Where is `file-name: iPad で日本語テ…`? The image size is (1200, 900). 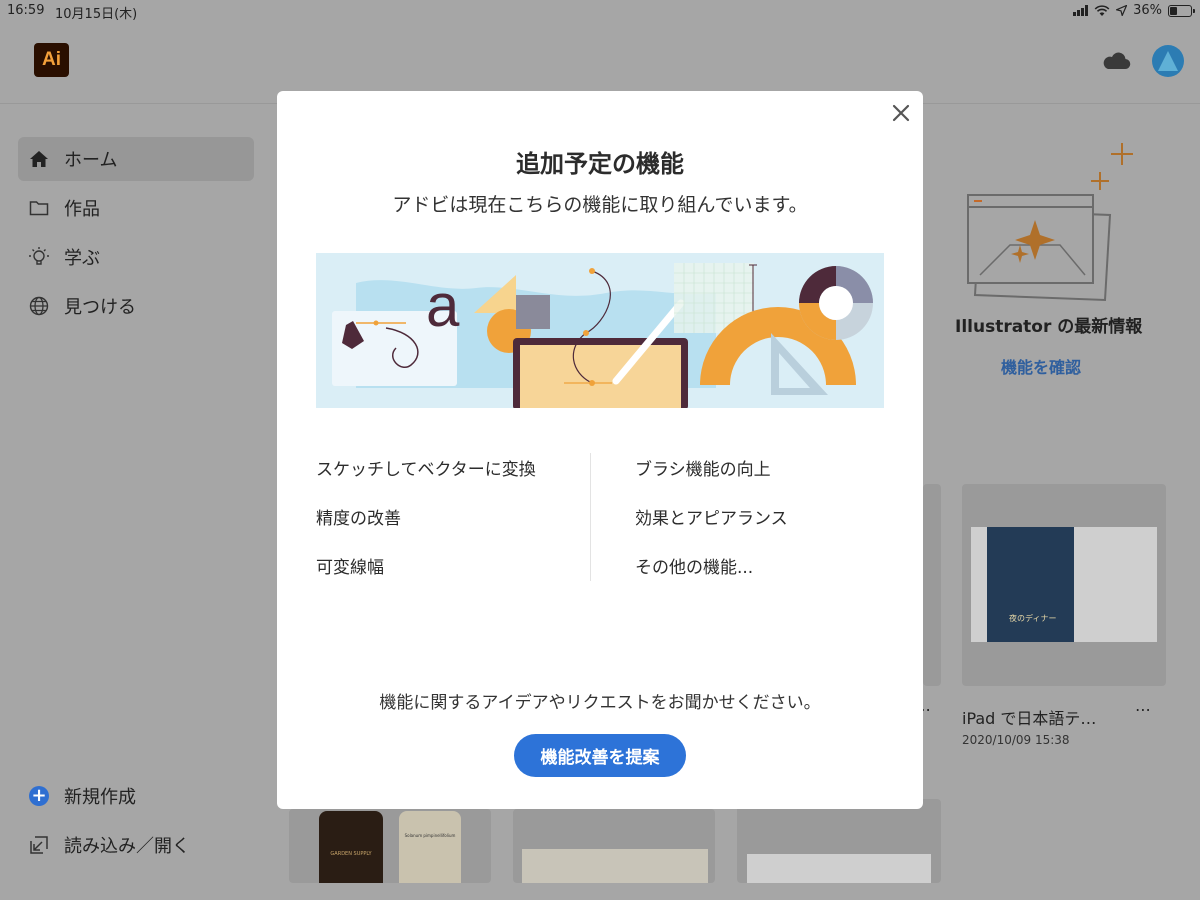
file-name: iPad で日本語テ… is located at coordinates (1029, 718).